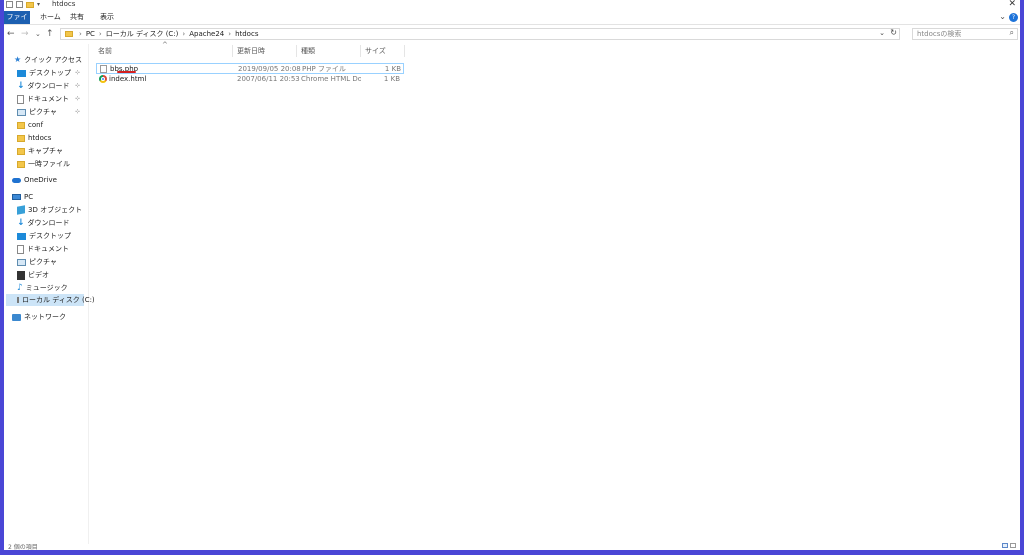 This screenshot has width=1024, height=555. I want to click on nav-pc: PC, so click(22, 197).